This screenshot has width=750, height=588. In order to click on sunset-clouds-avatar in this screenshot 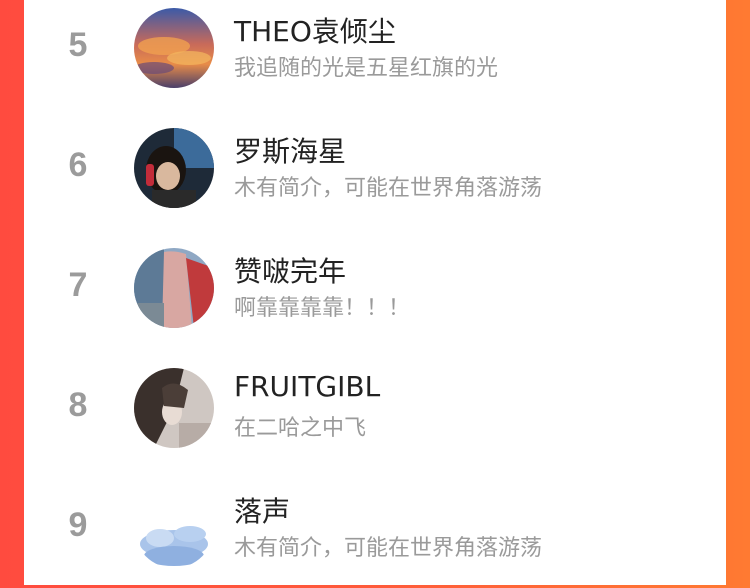, I will do `click(174, 48)`.